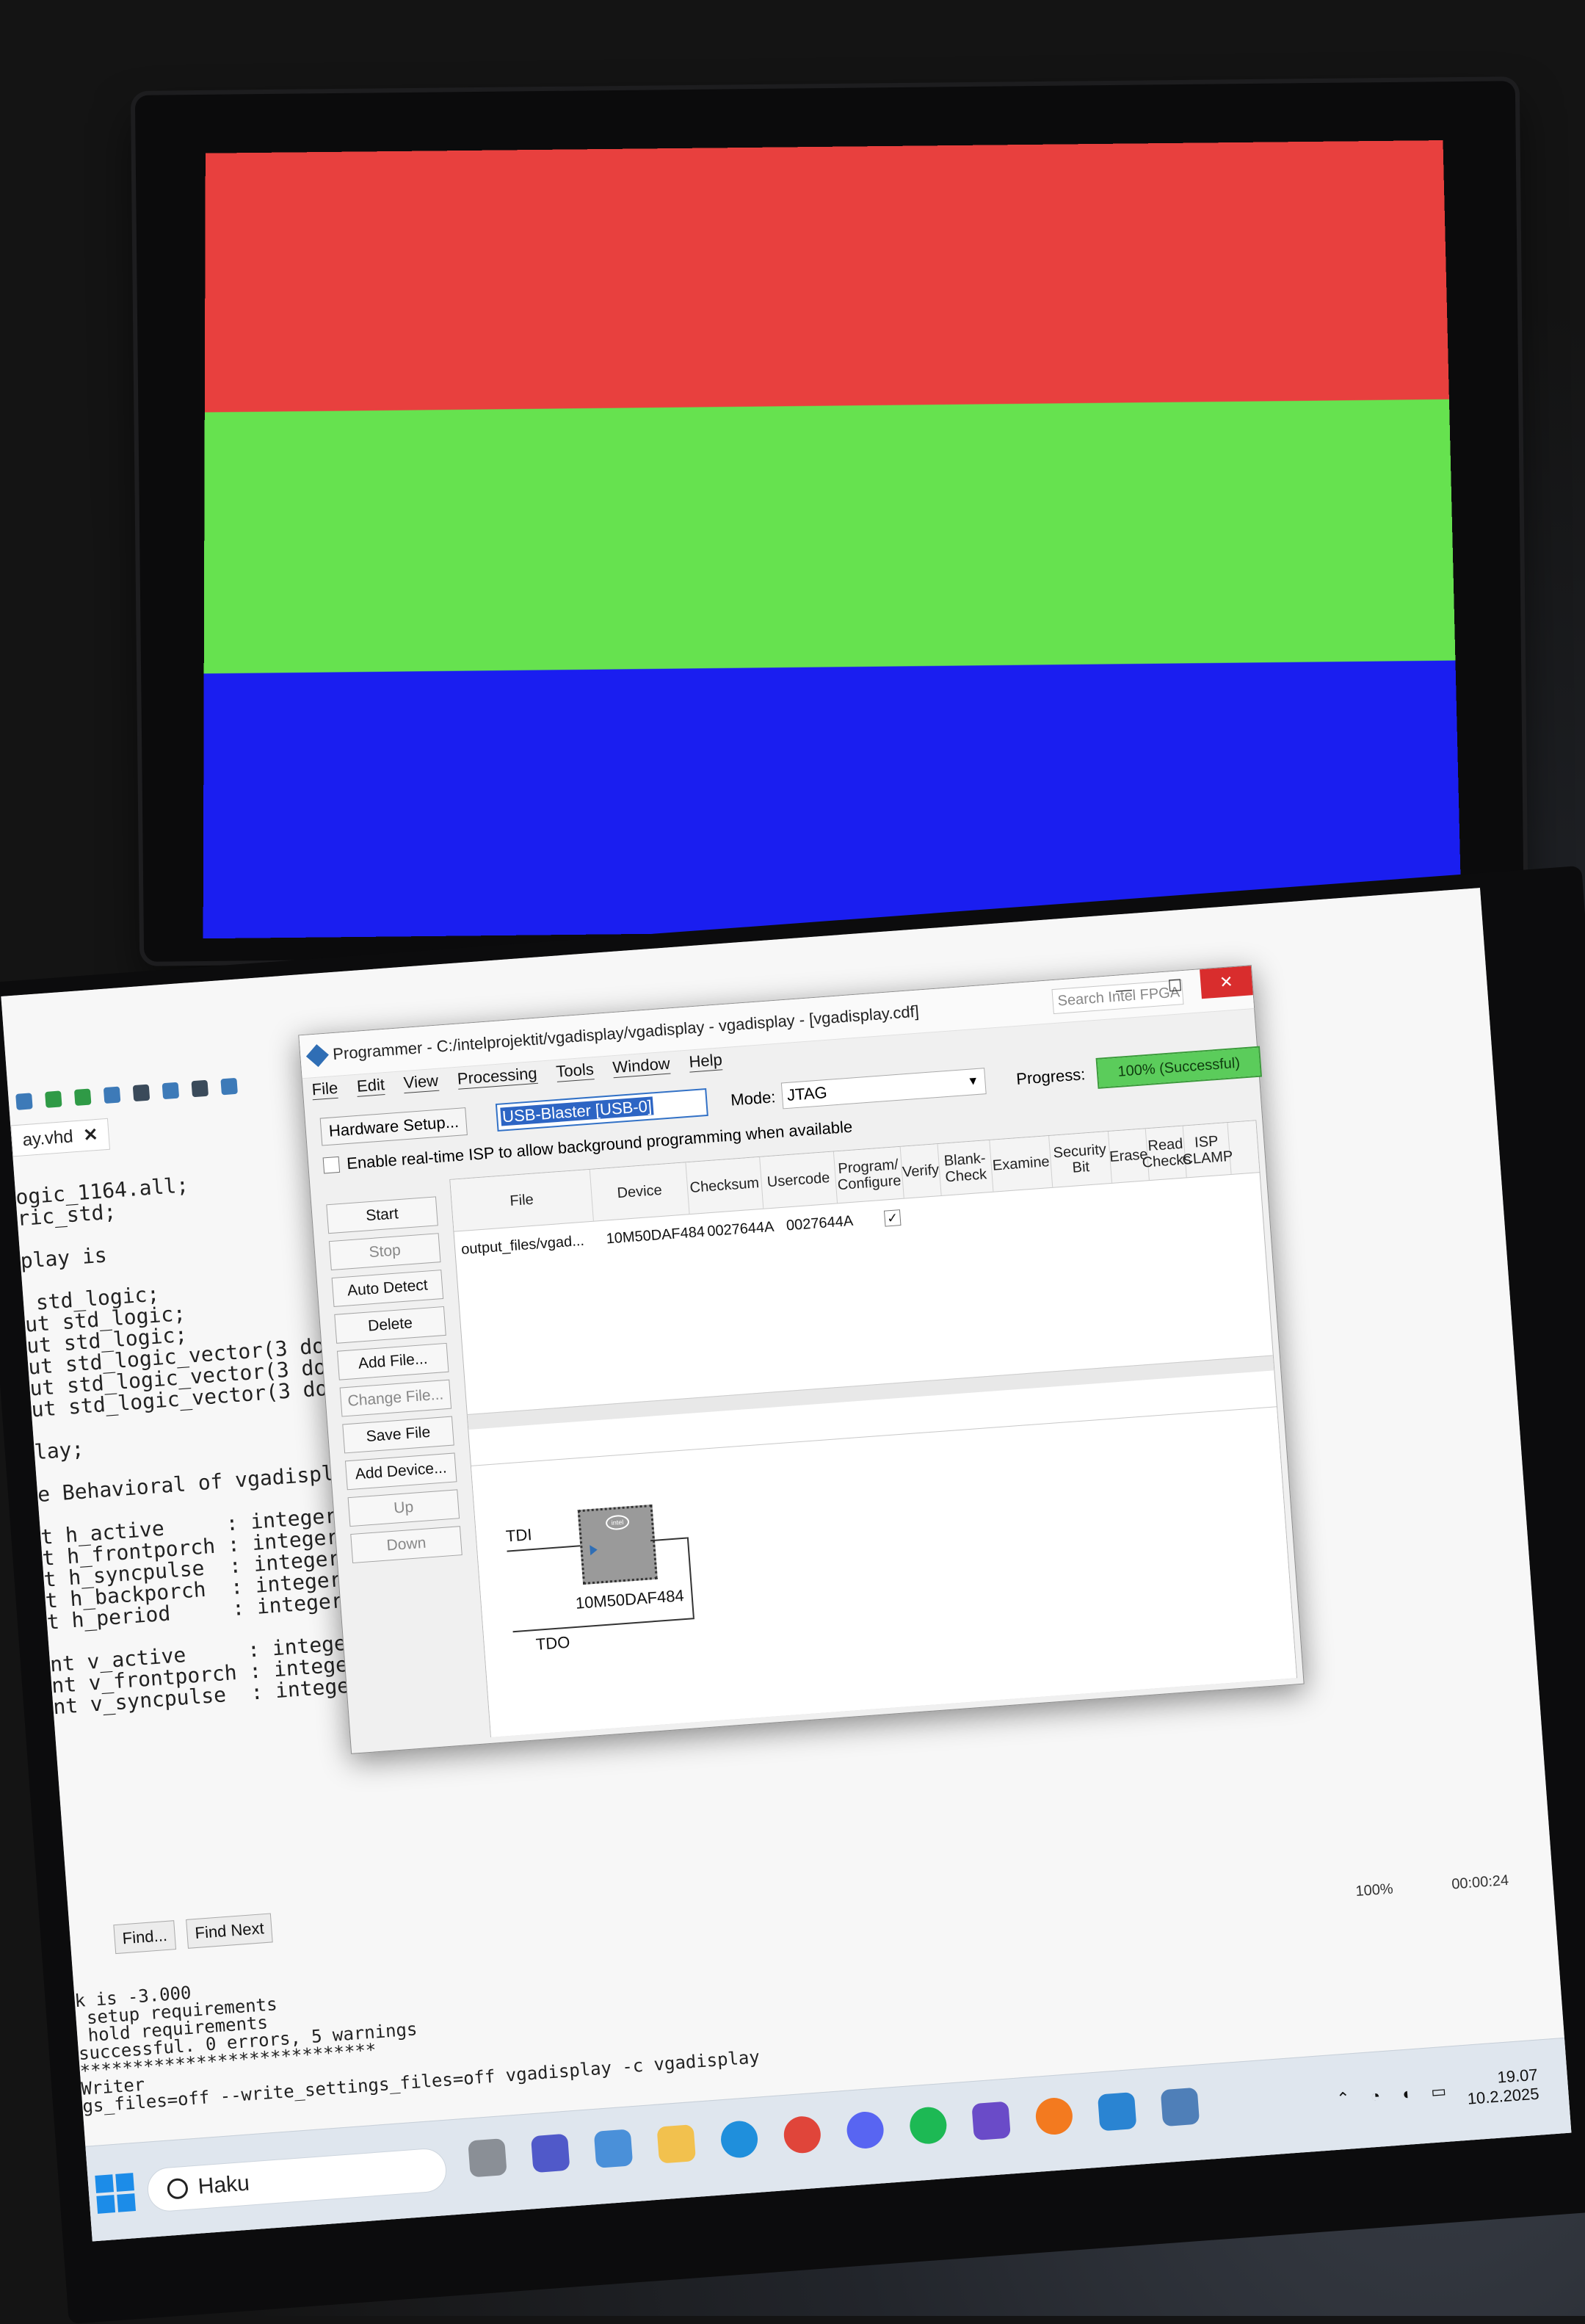  Describe the element at coordinates (868, 1174) in the screenshot. I see `column-header: Program/ Configure` at that location.